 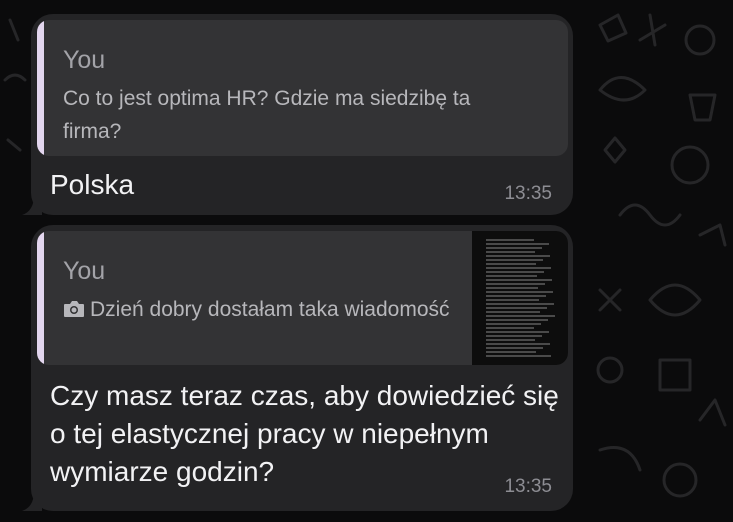 I want to click on quote-text: Dzień dobry dostałam taka wiadomość, so click(x=270, y=309).